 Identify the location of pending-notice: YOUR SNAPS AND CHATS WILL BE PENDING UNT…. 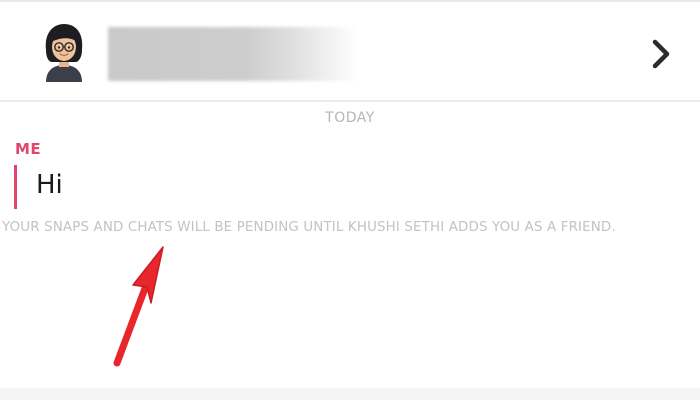
(309, 227).